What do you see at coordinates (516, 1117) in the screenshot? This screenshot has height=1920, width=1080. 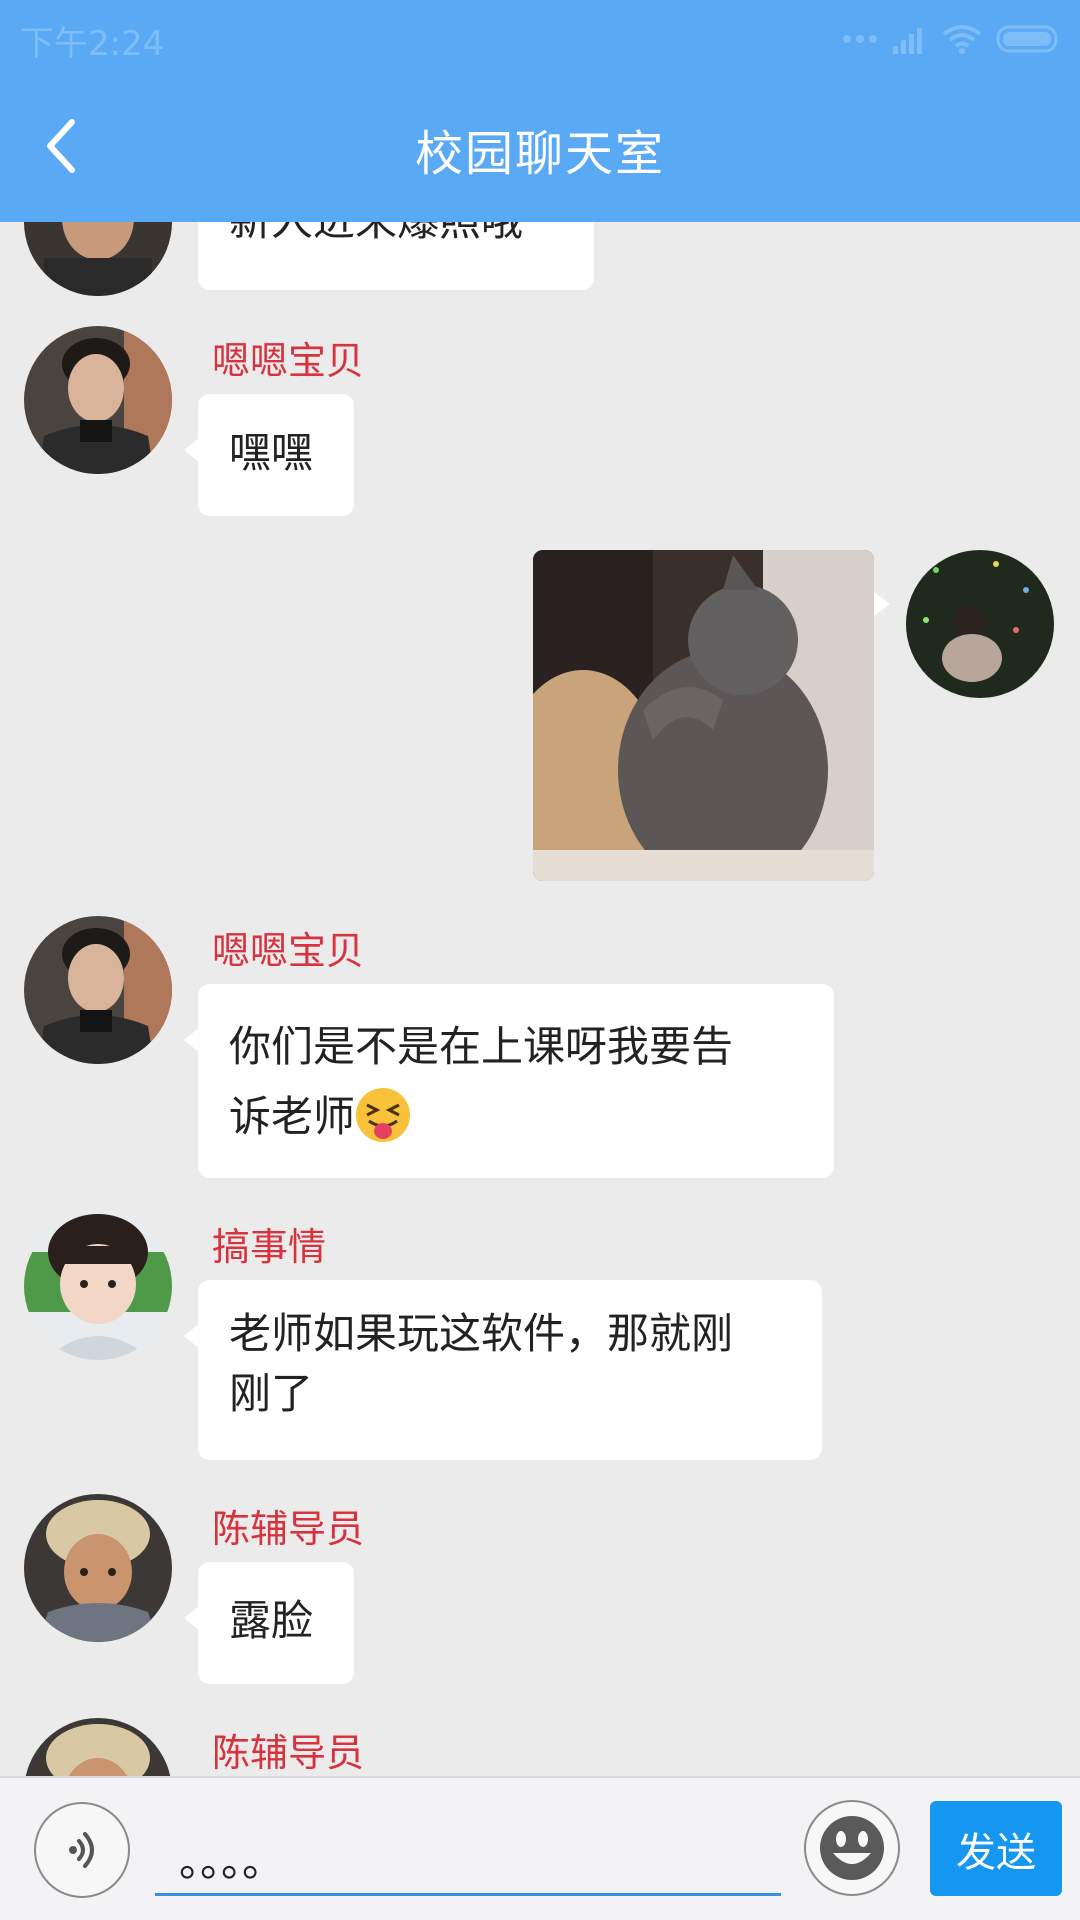 I see `message-text-line: 诉老师` at bounding box center [516, 1117].